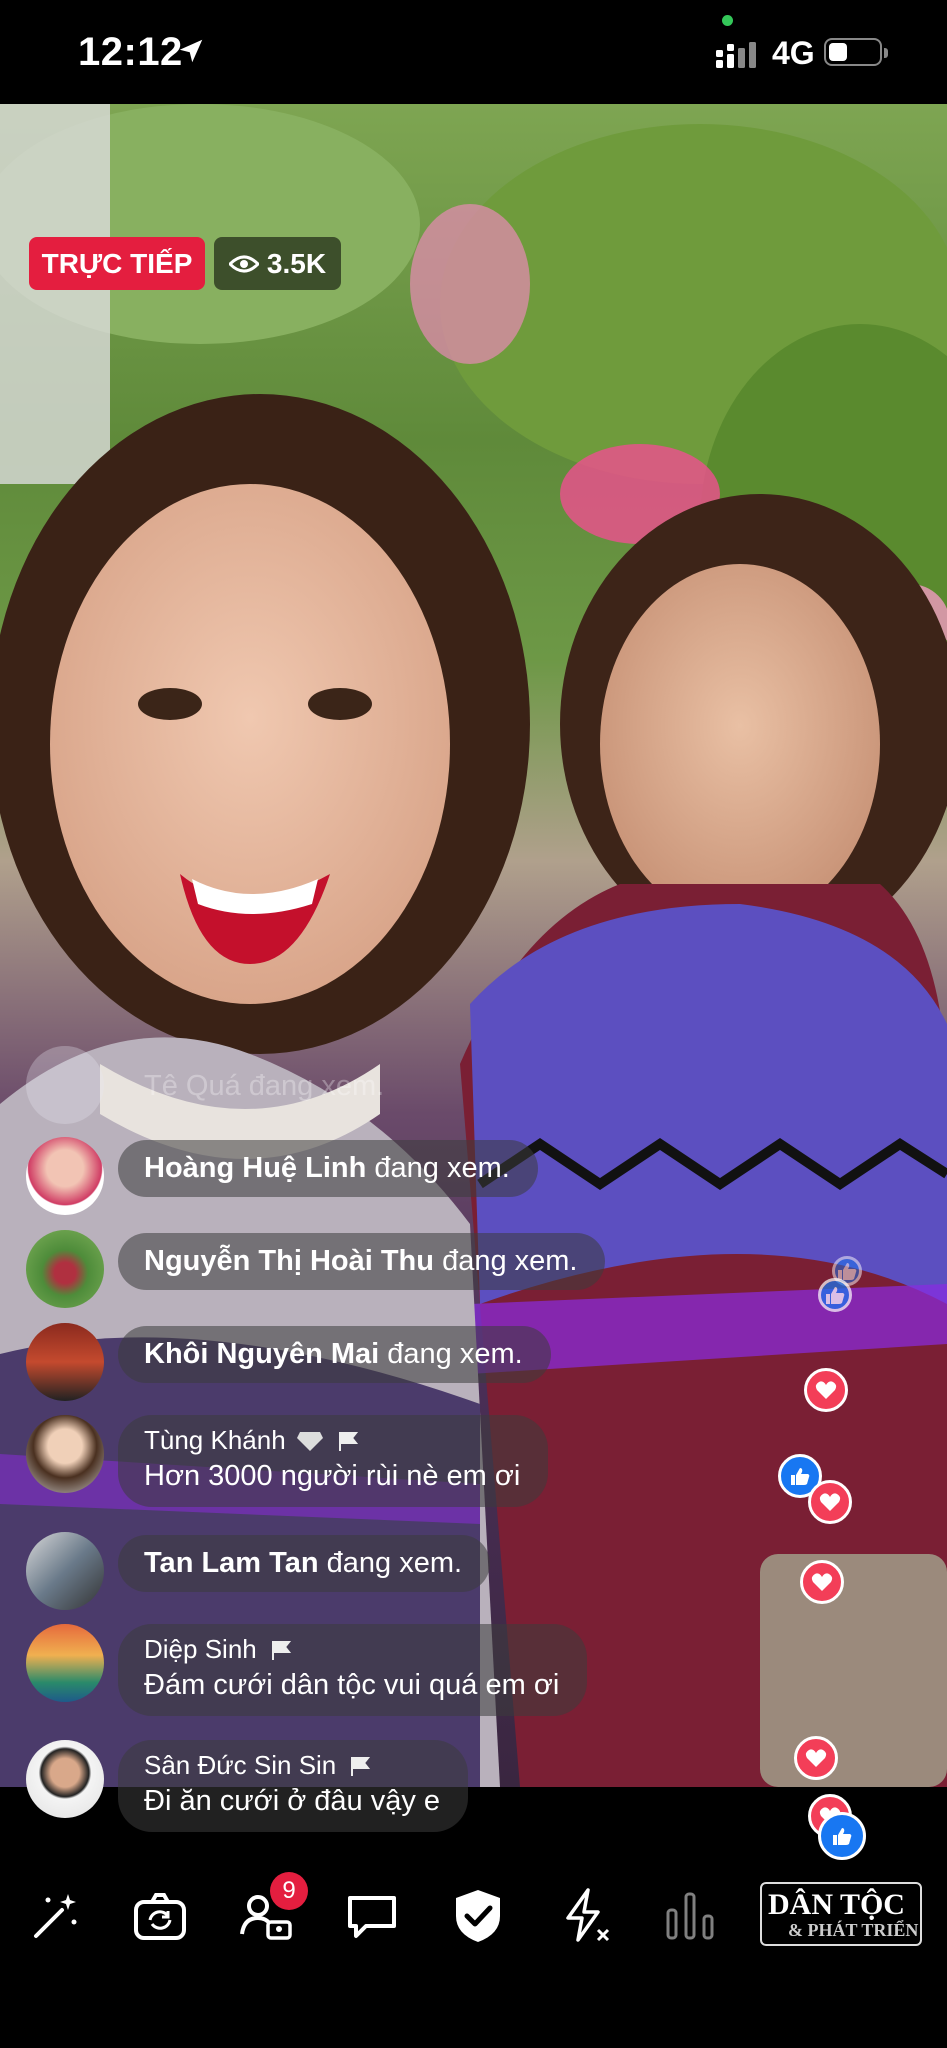 This screenshot has height=2048, width=947. What do you see at coordinates (588, 1915) in the screenshot?
I see `flash-off-icon` at bounding box center [588, 1915].